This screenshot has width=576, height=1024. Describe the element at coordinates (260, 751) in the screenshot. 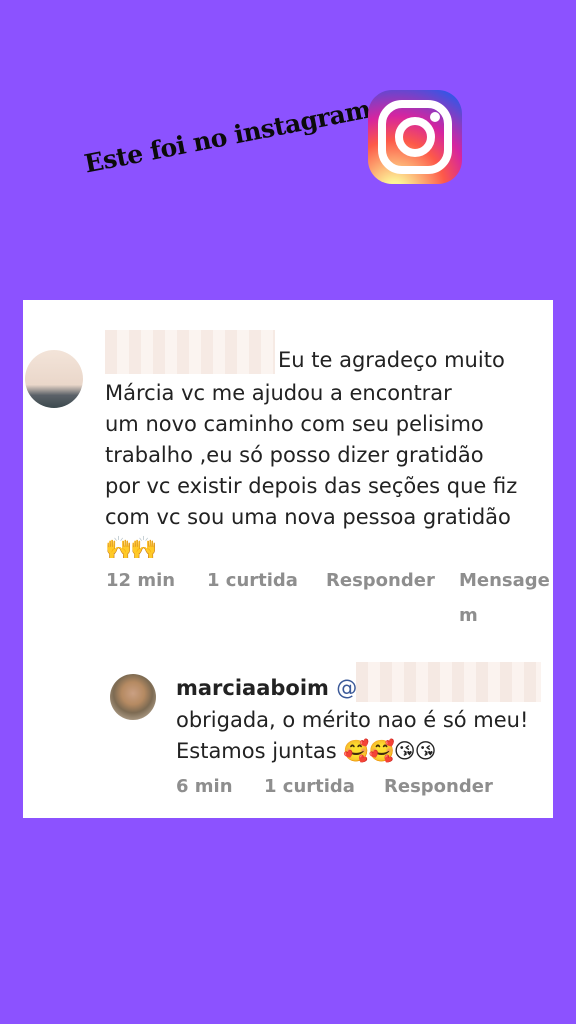

I see `reply-line: Estamos juntas` at that location.